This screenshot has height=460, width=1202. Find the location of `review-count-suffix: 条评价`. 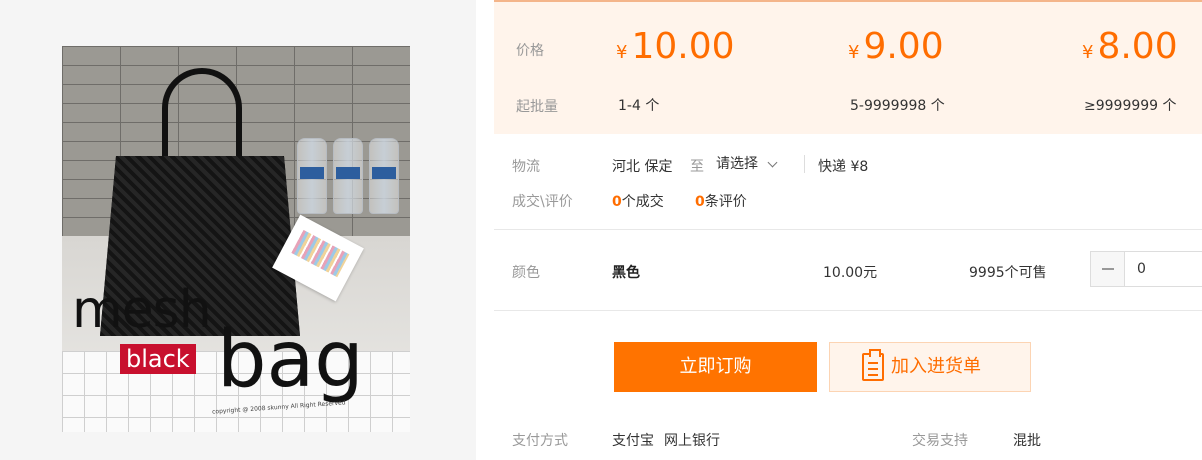

review-count-suffix: 条评价 is located at coordinates (725, 202).